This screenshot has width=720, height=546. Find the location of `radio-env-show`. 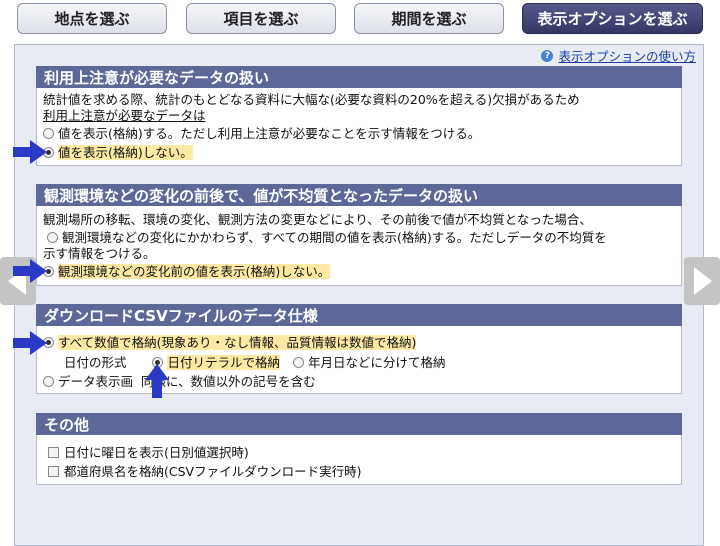

radio-env-show is located at coordinates (52, 237).